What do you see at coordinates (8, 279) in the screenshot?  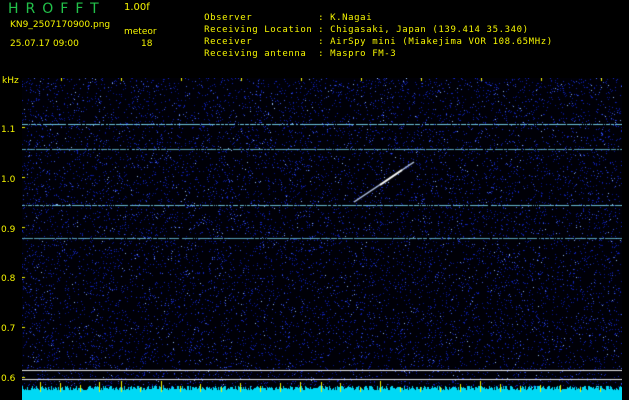 I see `y-tick-label: 0.8` at bounding box center [8, 279].